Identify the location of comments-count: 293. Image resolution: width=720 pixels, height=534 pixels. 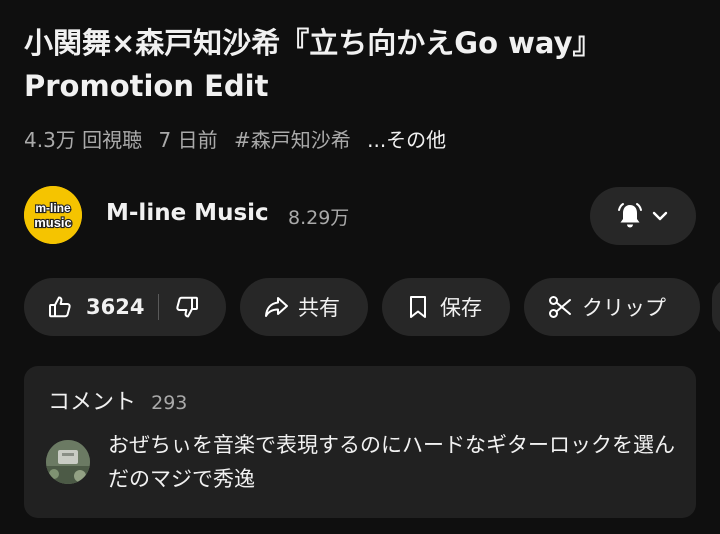
(169, 403).